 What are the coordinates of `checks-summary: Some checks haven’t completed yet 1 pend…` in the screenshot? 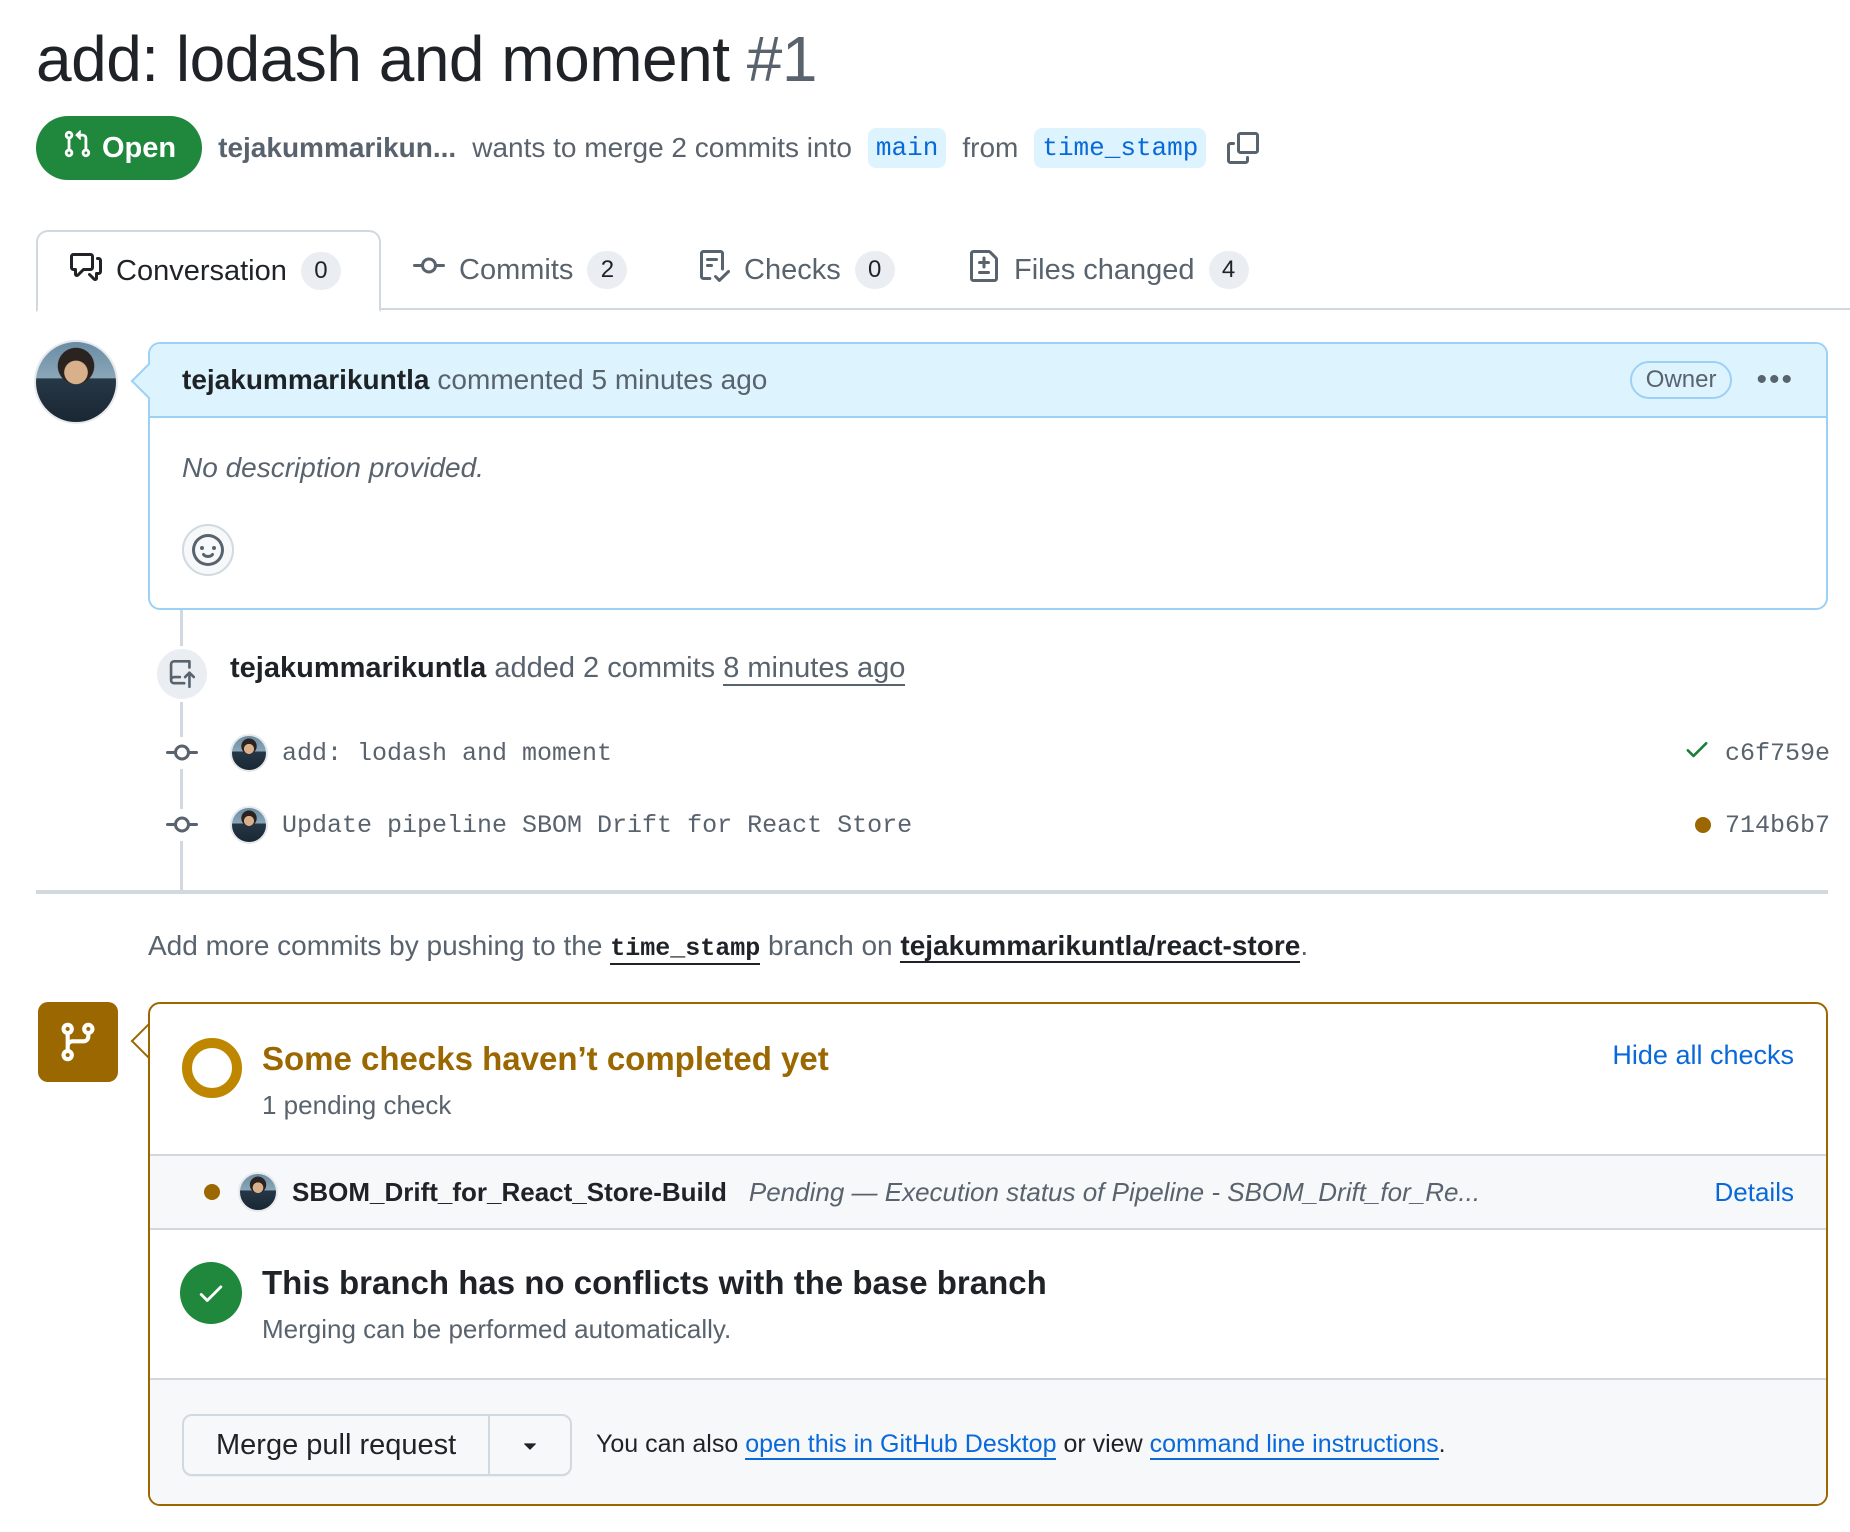 It's located at (988, 1079).